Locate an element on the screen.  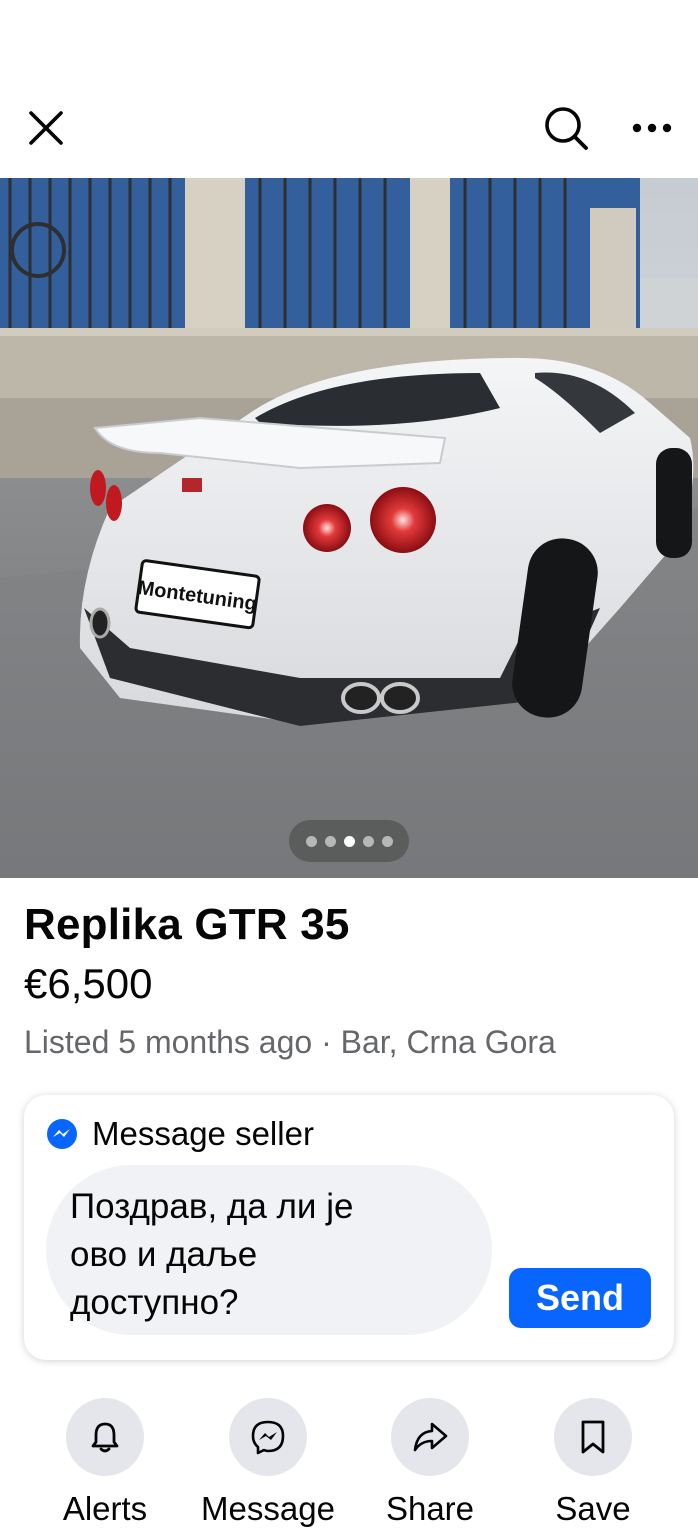
share-button: Share is located at coordinates (430, 1463).